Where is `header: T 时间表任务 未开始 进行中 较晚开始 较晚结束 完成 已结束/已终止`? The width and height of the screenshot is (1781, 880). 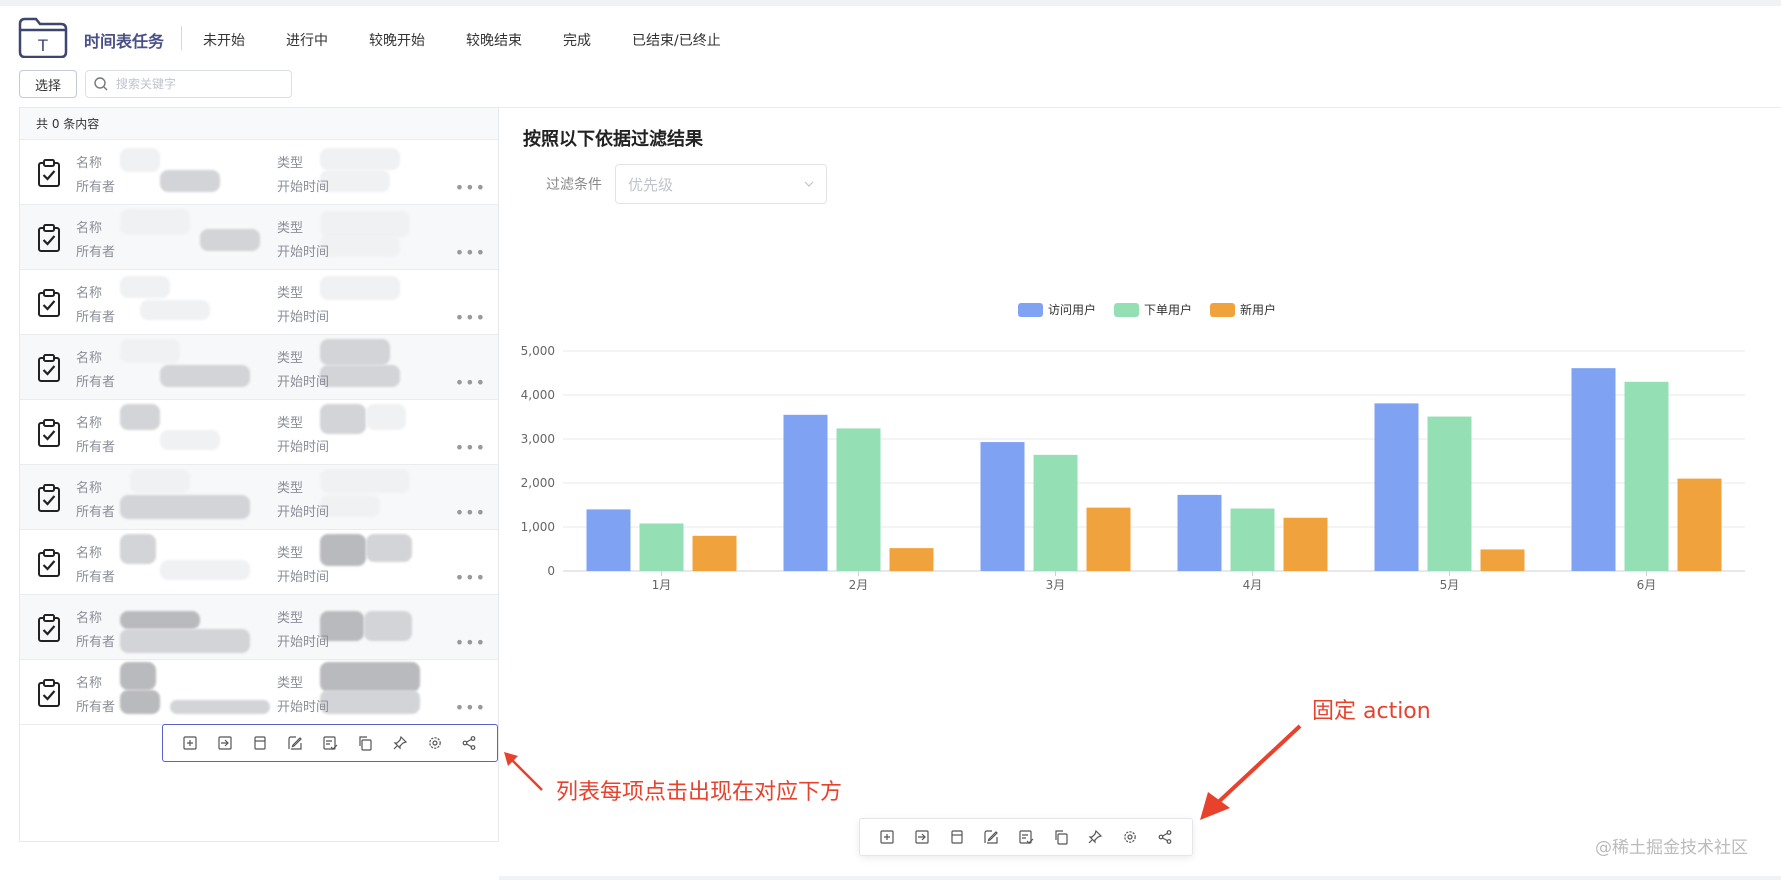
header: T 时间表任务 未开始 进行中 较晚开始 较晚结束 完成 已结束/已终止 is located at coordinates (890, 37).